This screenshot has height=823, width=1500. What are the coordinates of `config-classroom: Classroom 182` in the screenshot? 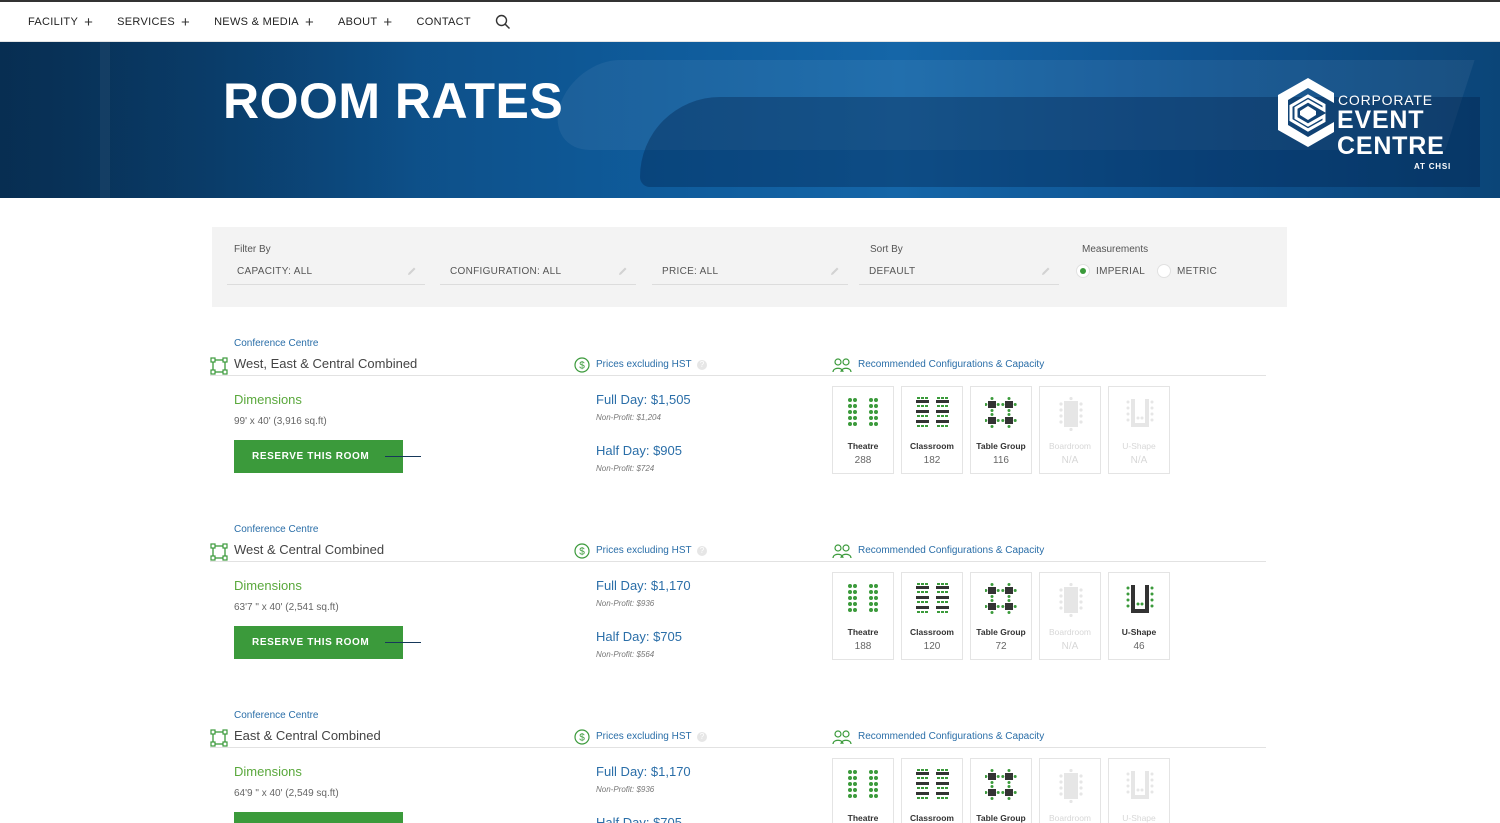 It's located at (932, 430).